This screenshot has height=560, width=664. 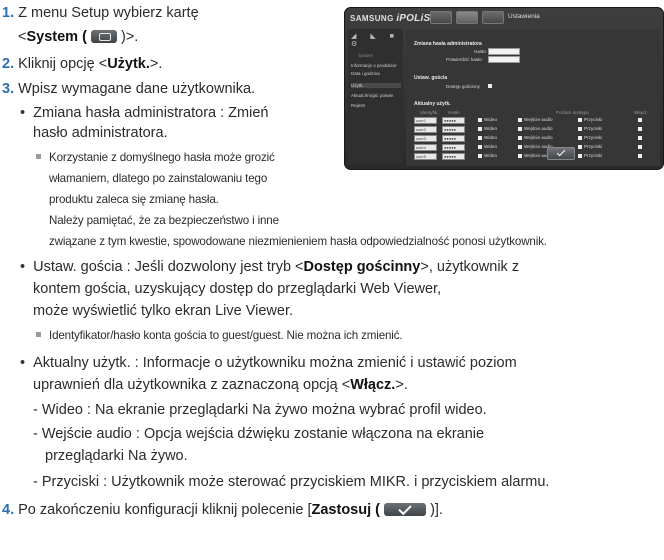 What do you see at coordinates (641, 112) in the screenshot?
I see `col-enable-header: Włącz.` at bounding box center [641, 112].